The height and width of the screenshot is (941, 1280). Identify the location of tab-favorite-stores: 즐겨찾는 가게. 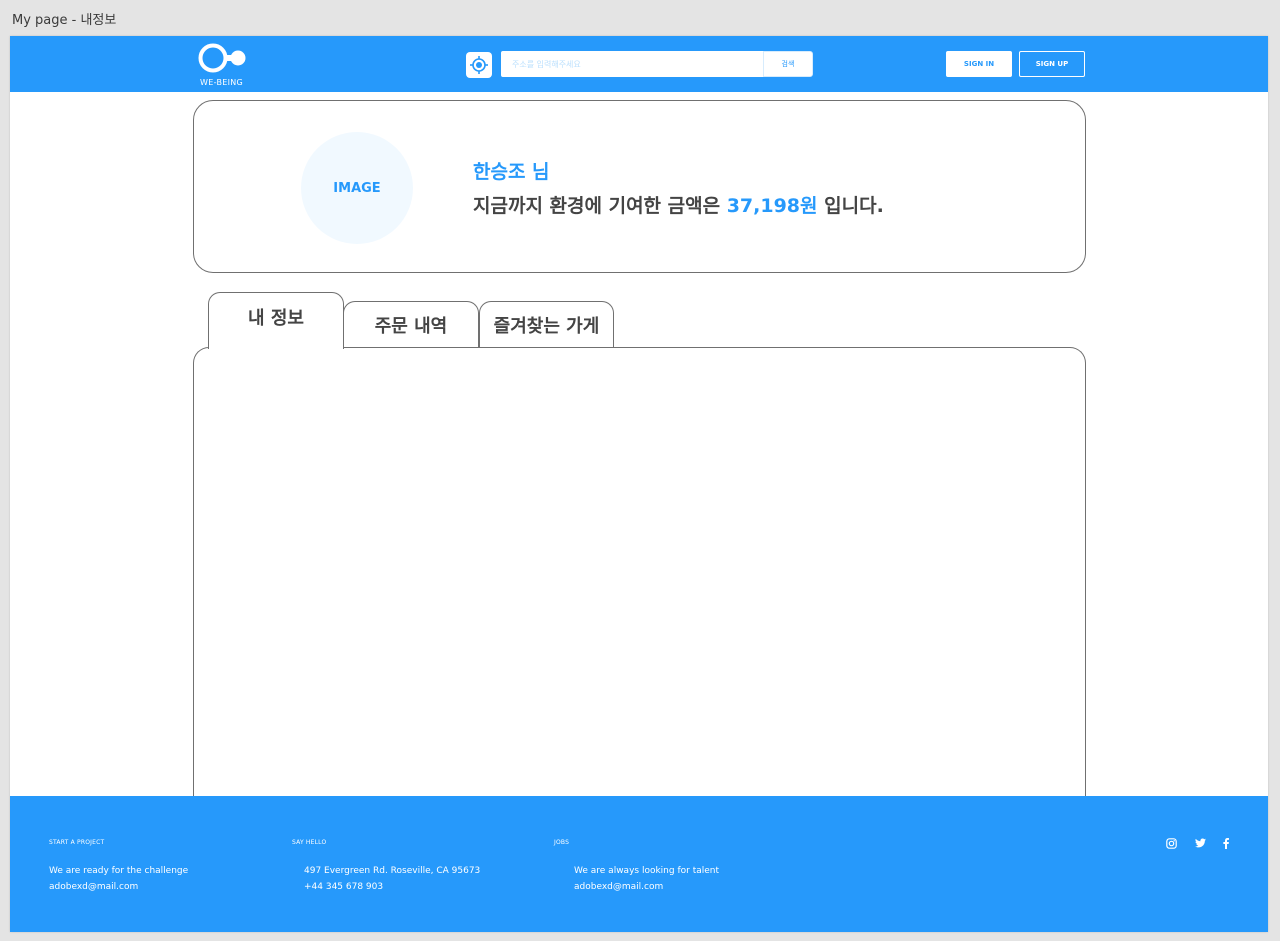
(546, 324).